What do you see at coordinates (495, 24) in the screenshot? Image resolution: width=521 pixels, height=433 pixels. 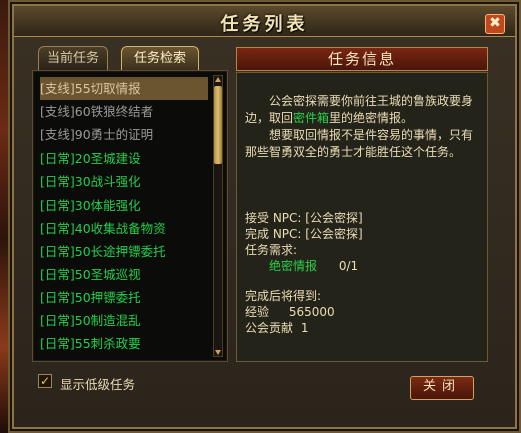 I see `close-icon: ✖` at bounding box center [495, 24].